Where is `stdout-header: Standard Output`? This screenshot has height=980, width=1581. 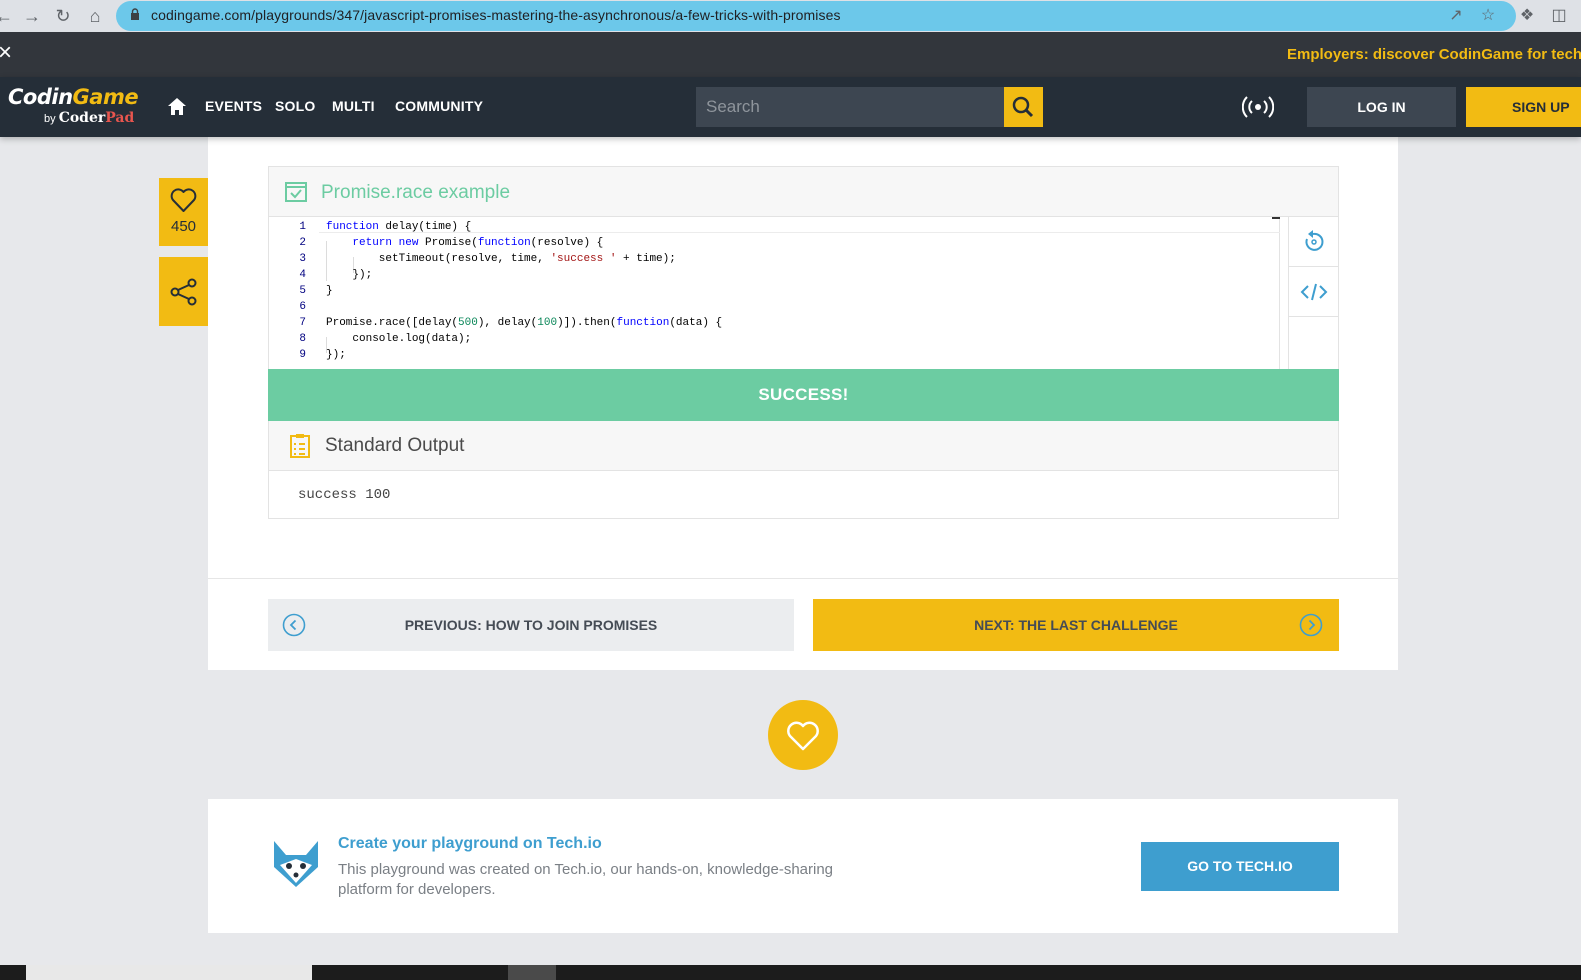 stdout-header: Standard Output is located at coordinates (803, 446).